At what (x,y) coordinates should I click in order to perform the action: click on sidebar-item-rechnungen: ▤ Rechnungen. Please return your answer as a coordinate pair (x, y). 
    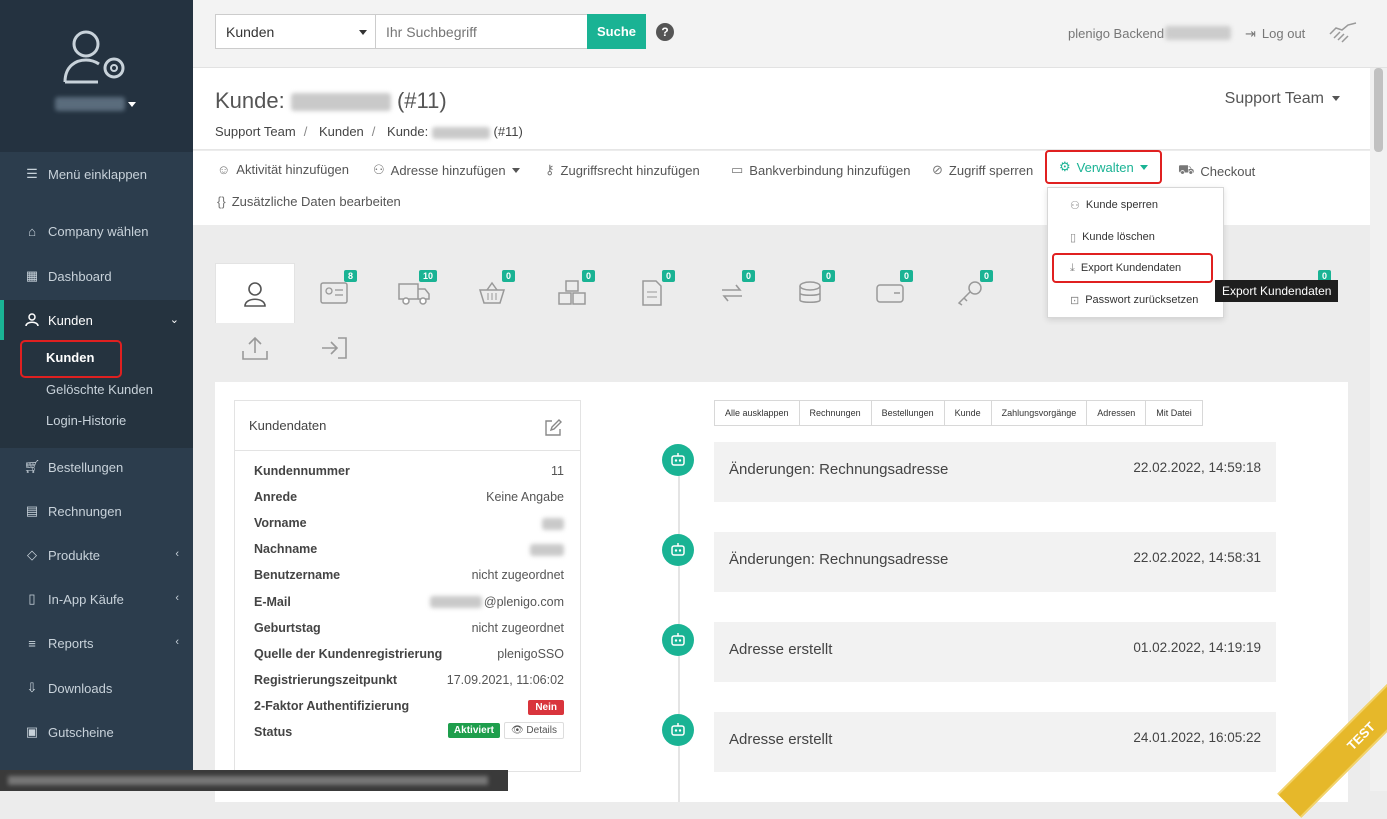
    Looking at the image, I should click on (96, 511).